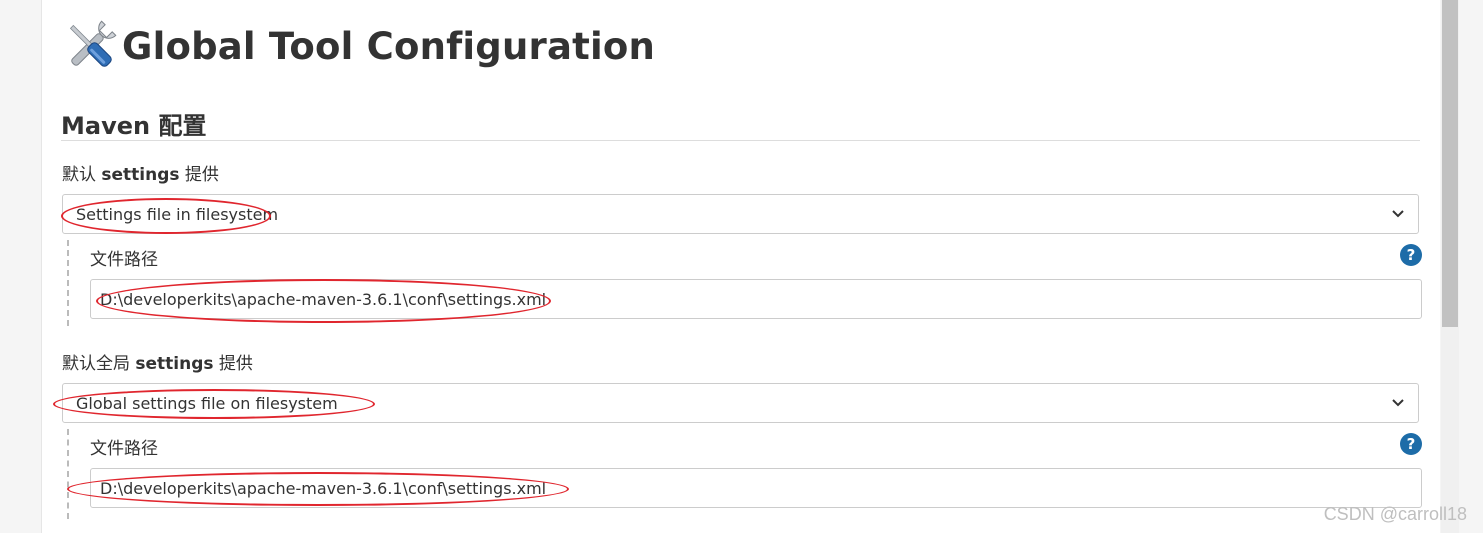 This screenshot has height=533, width=1483. What do you see at coordinates (740, 403) in the screenshot?
I see `global-settings-select: Global settings file on filesystem` at bounding box center [740, 403].